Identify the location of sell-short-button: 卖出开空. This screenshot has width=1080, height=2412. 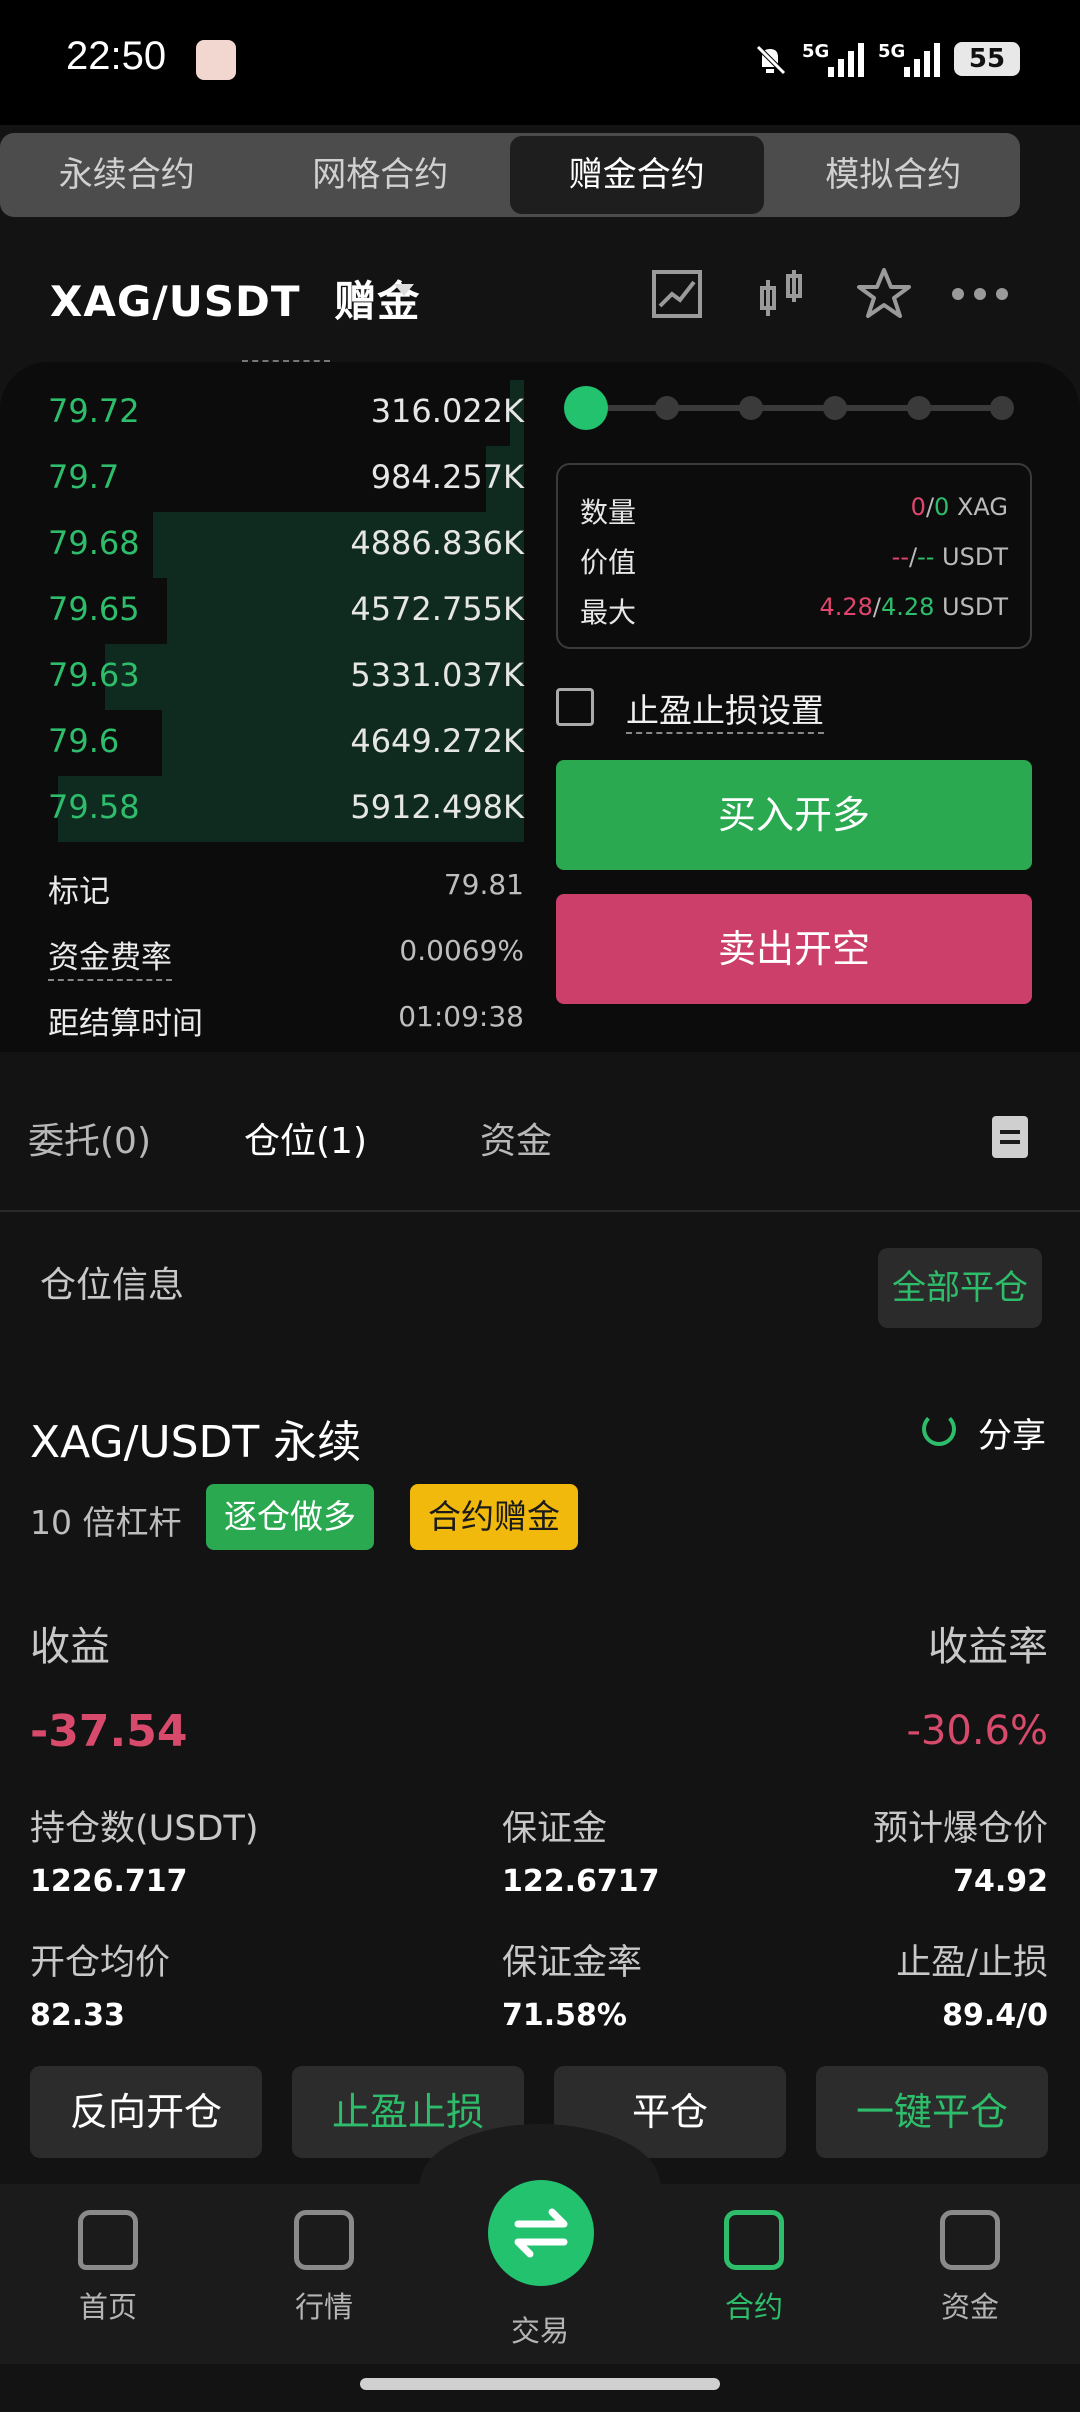
(794, 949).